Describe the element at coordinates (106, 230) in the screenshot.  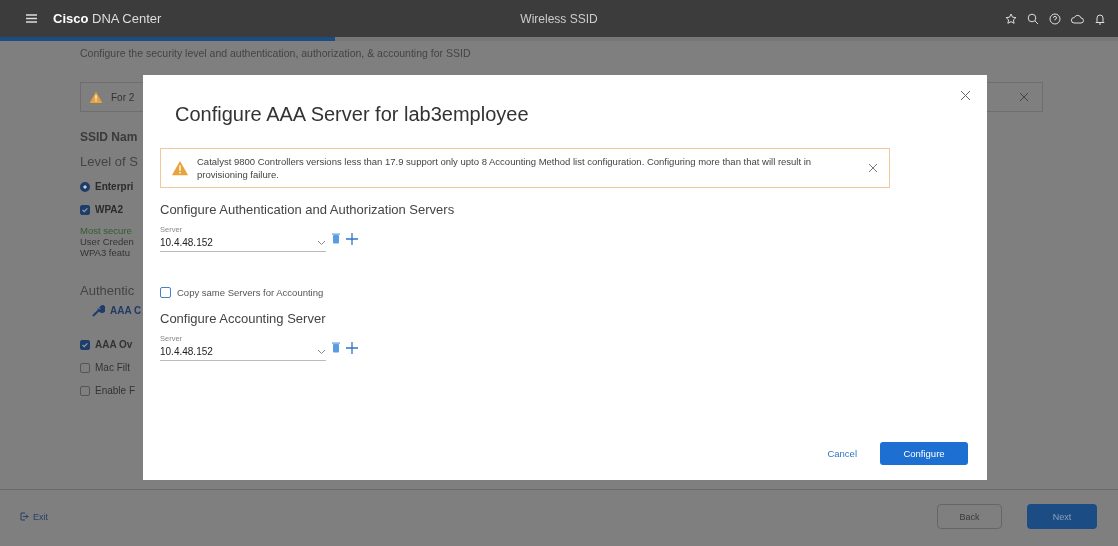
I see `description-line: Most secure` at that location.